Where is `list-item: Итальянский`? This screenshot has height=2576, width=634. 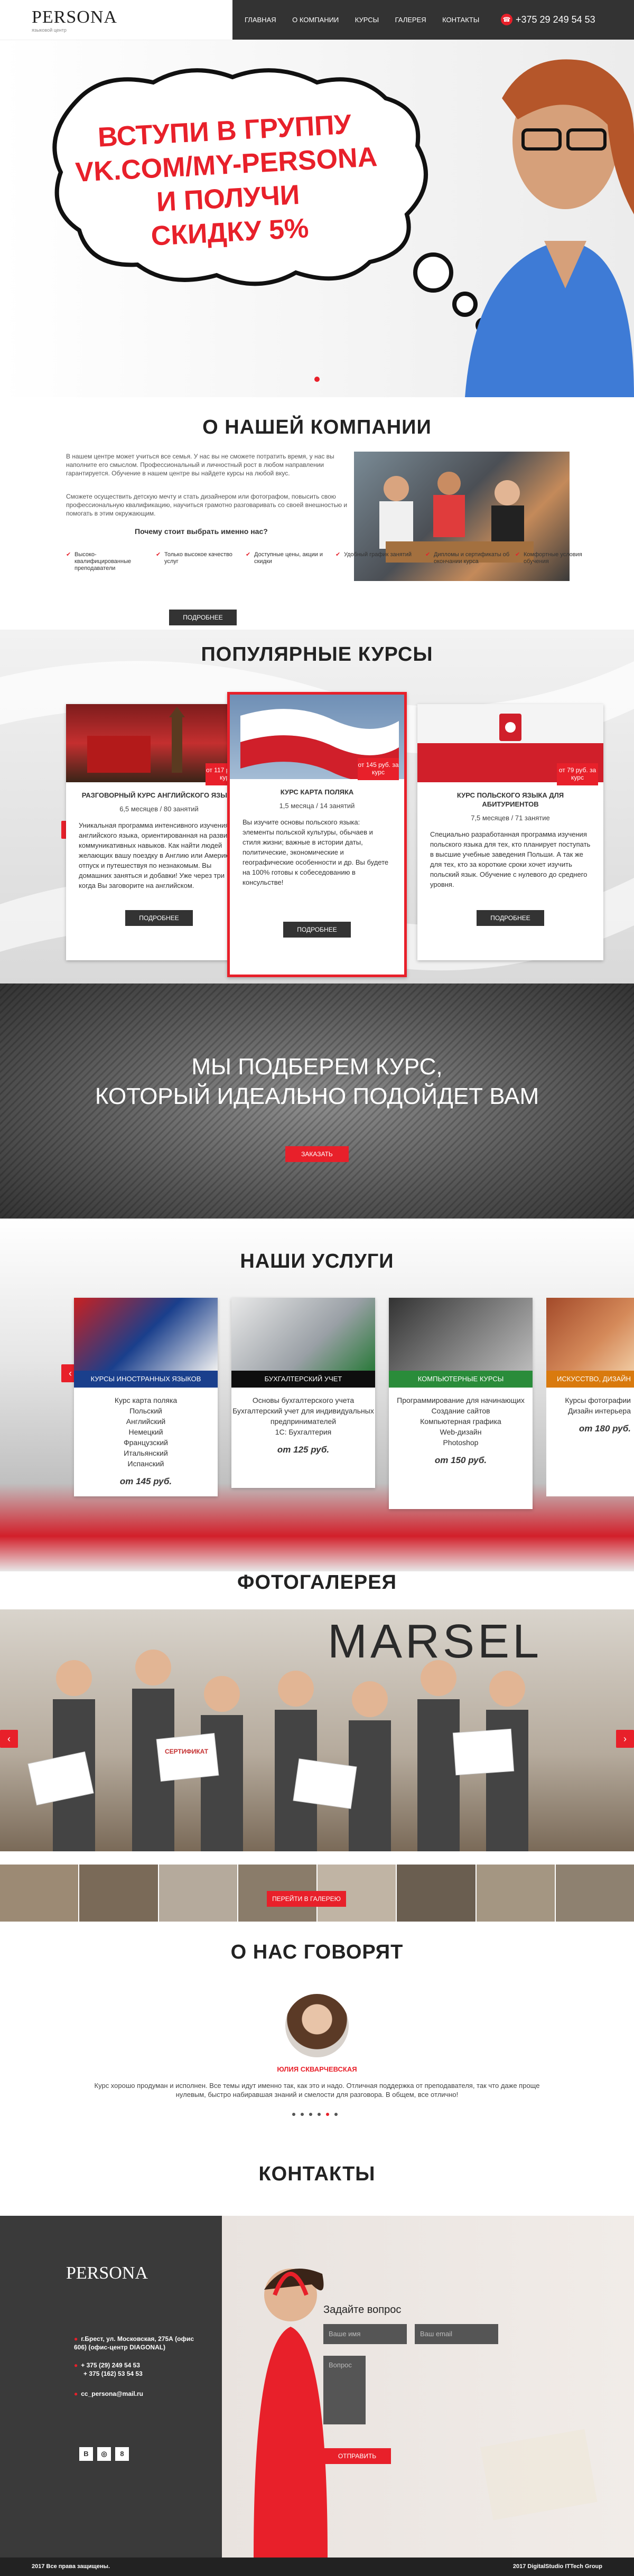
list-item: Итальянский is located at coordinates (146, 1453).